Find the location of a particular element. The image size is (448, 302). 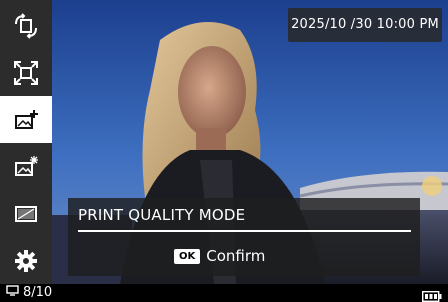

menu-item-effect is located at coordinates (26, 166).